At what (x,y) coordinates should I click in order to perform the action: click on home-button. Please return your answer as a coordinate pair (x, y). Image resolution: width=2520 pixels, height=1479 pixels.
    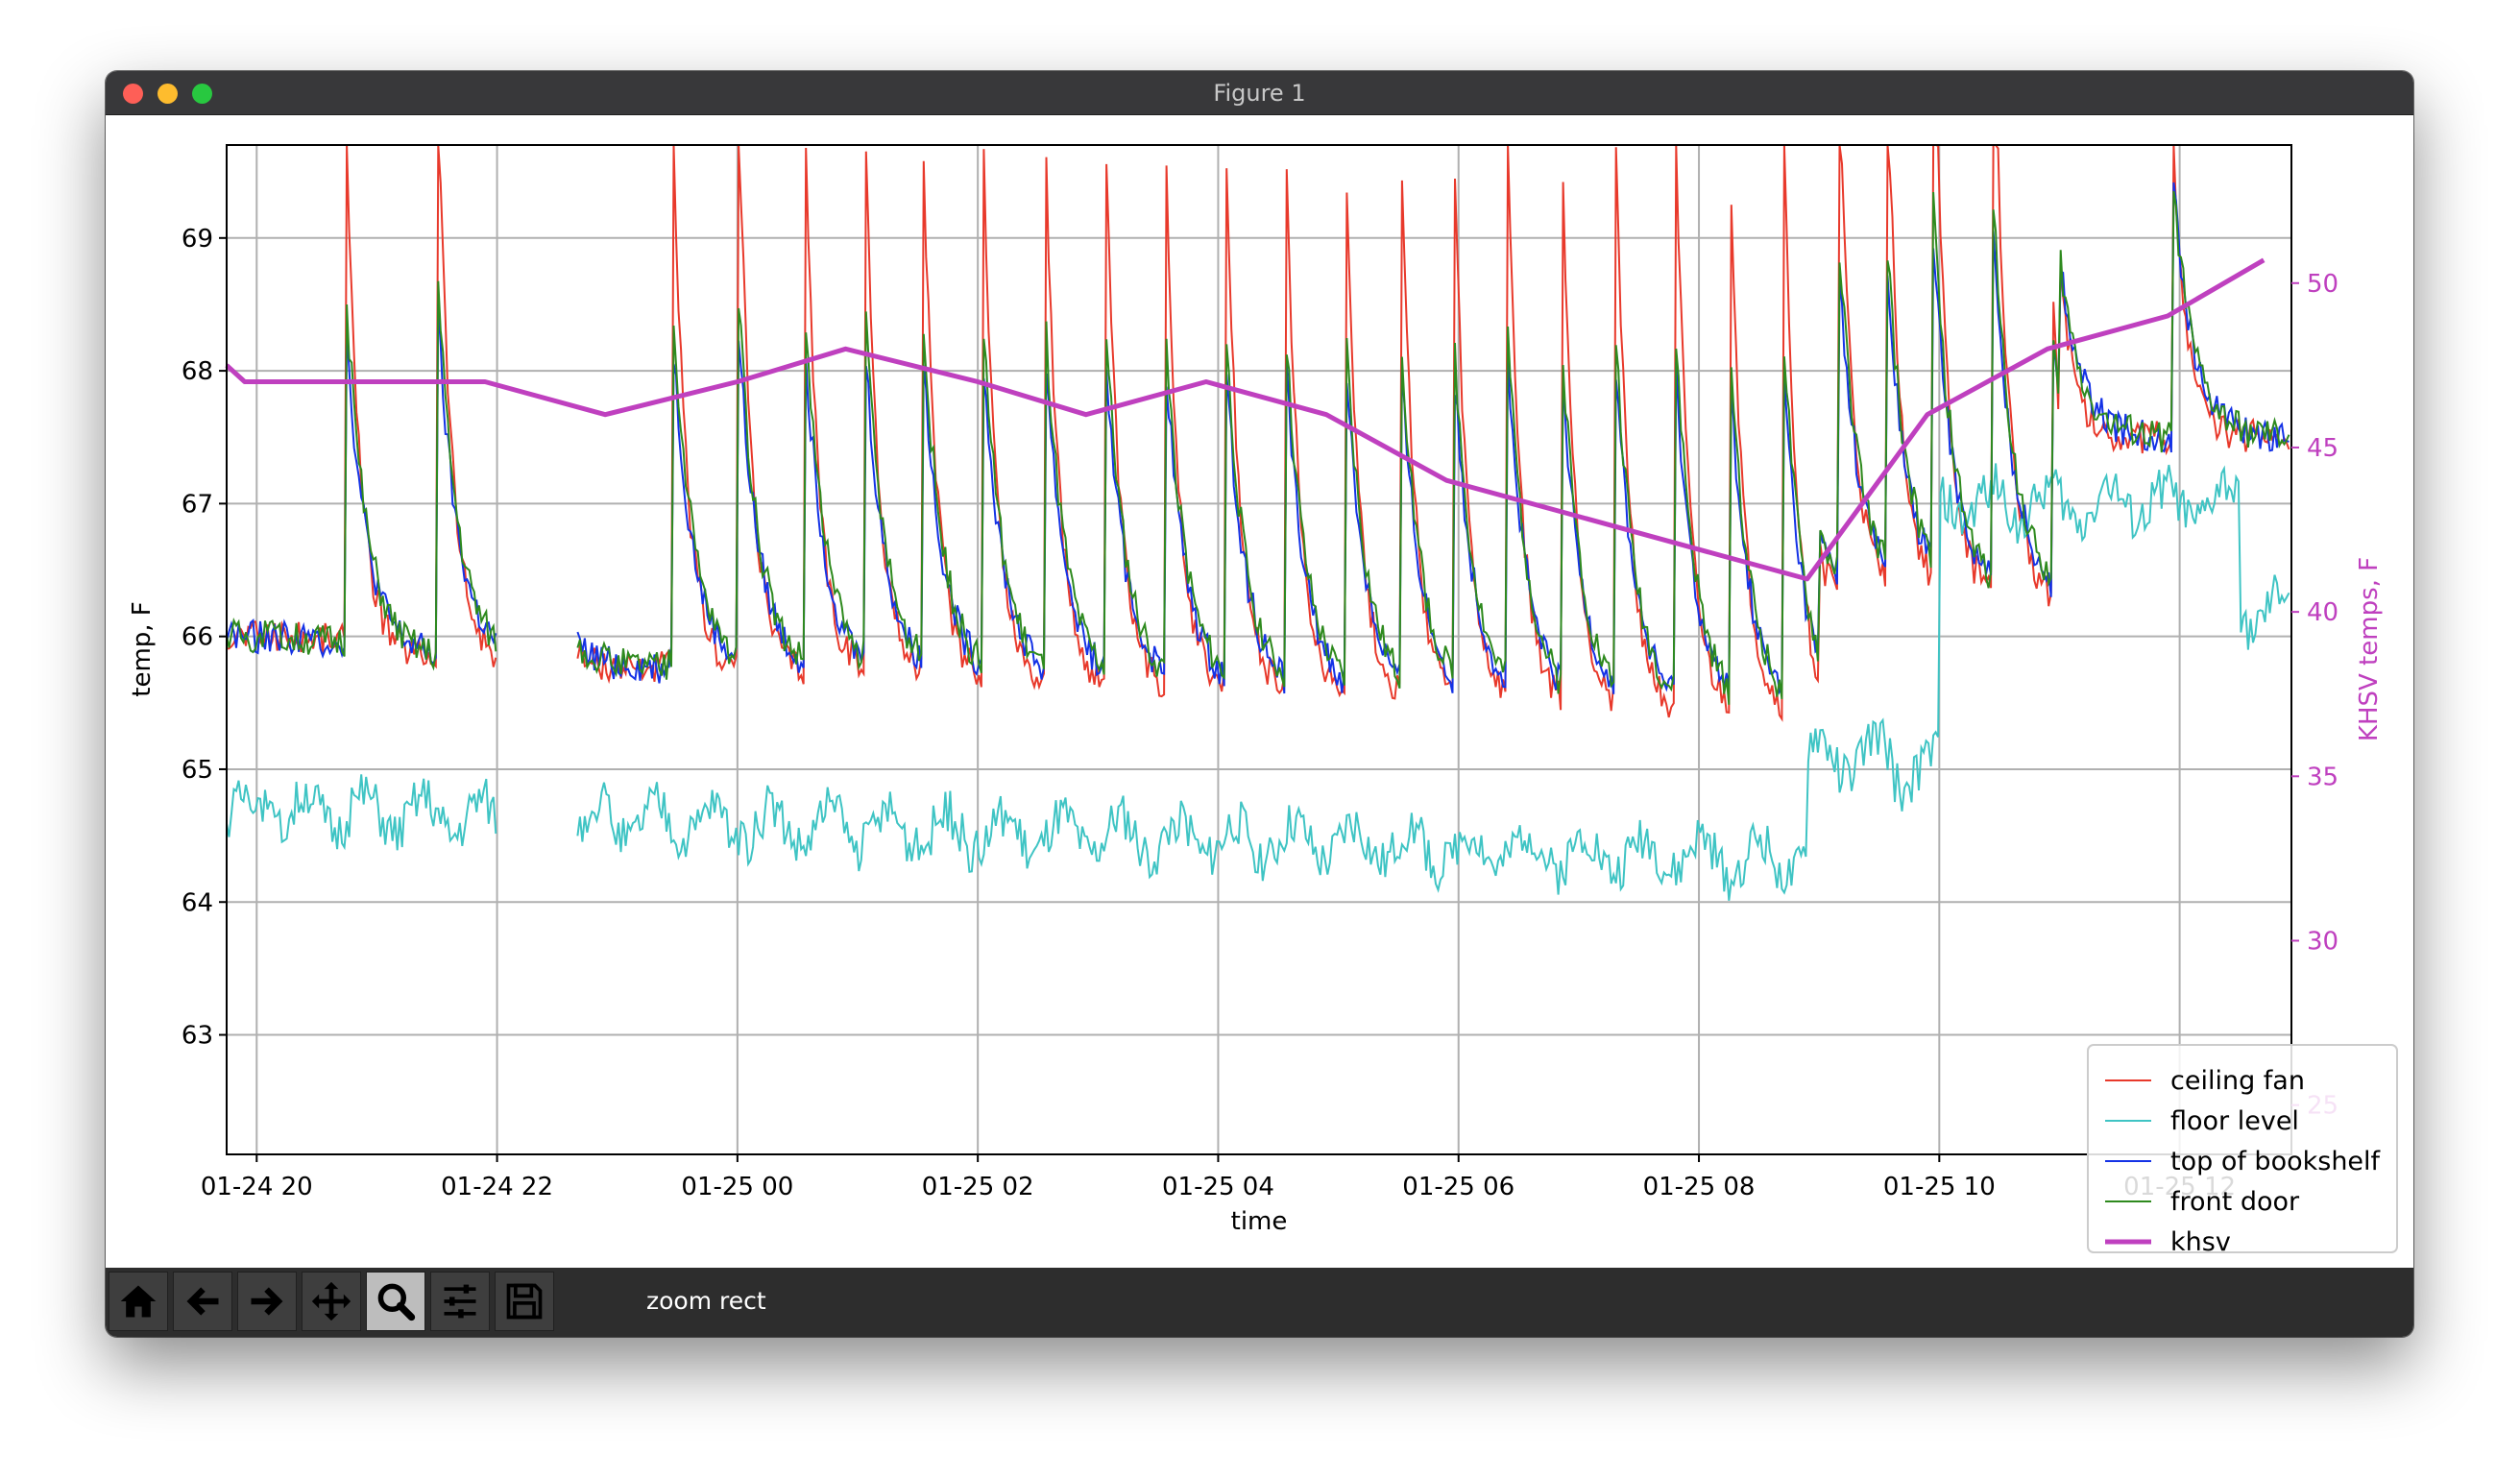
    Looking at the image, I should click on (138, 1301).